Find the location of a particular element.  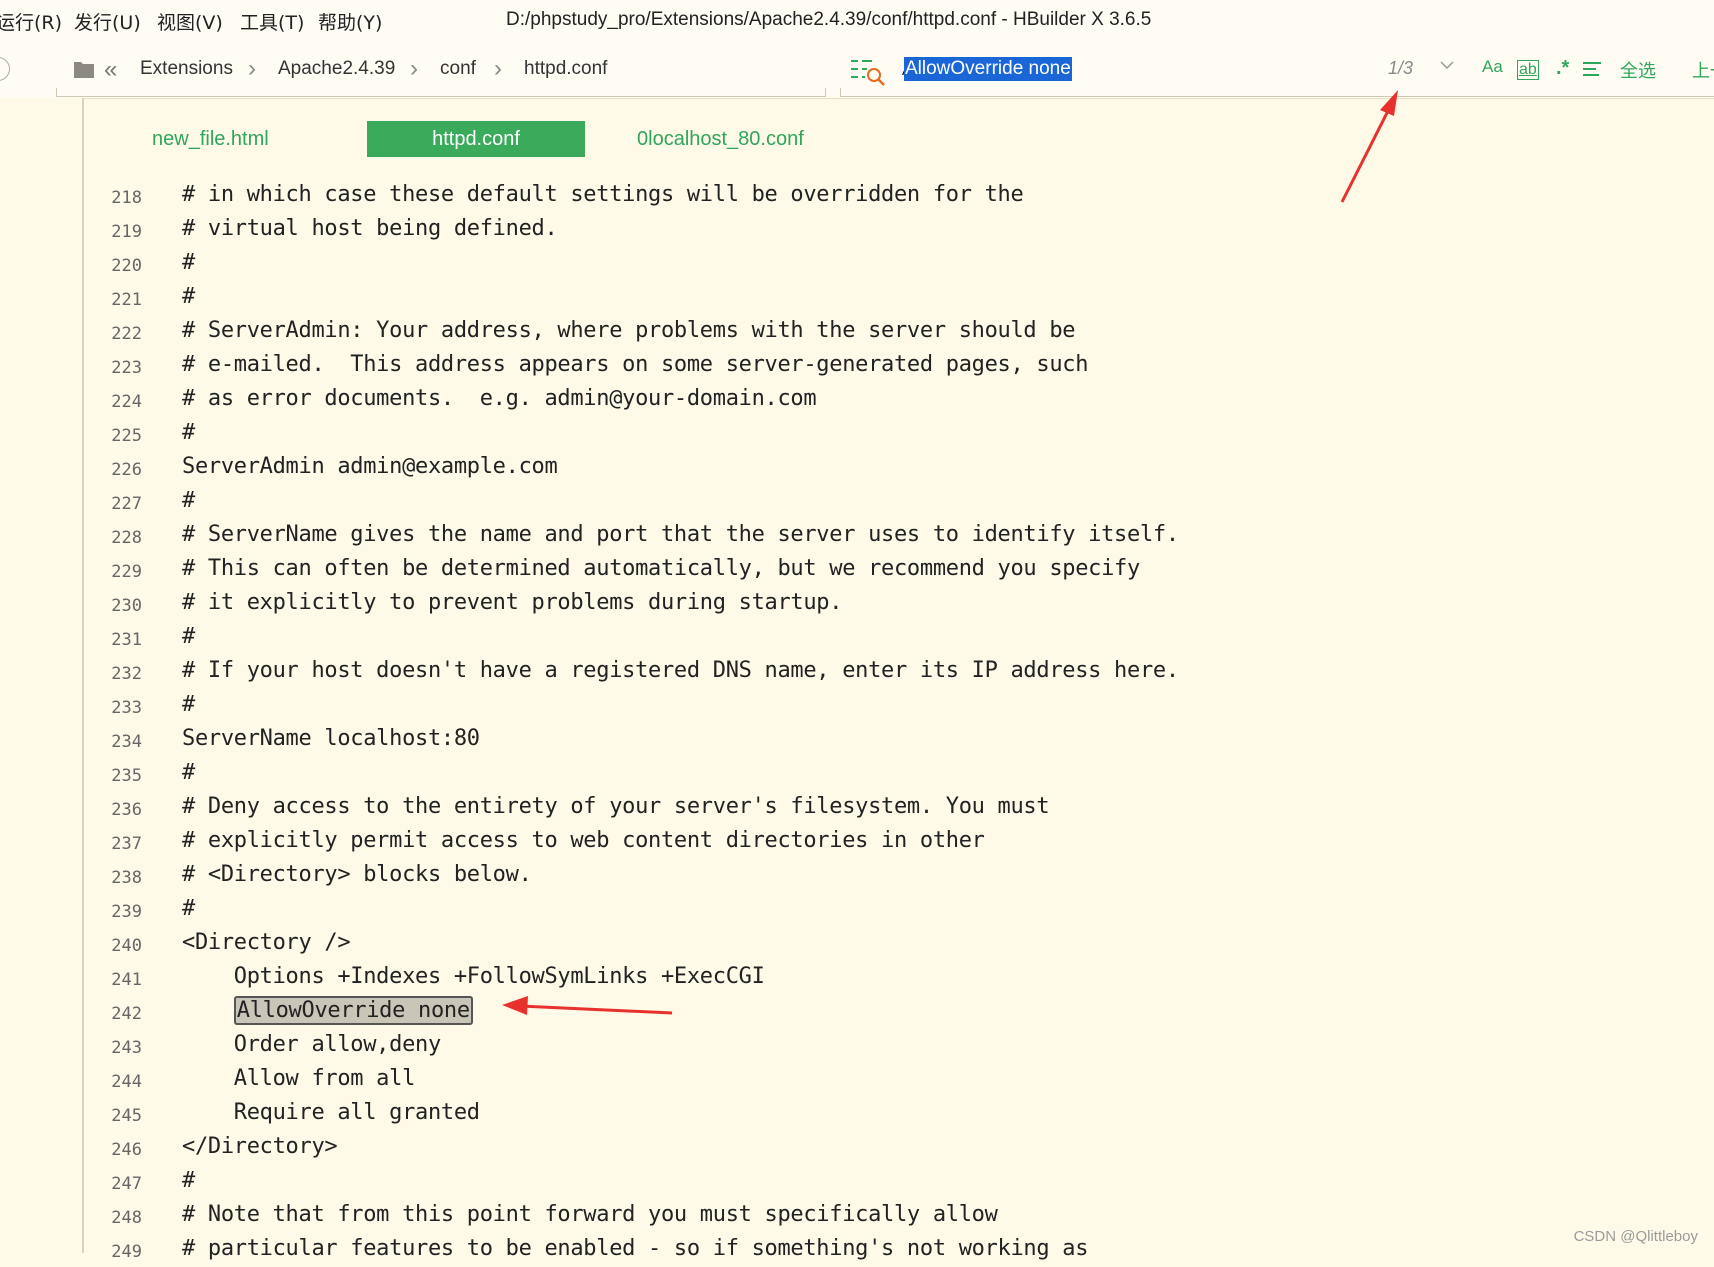

code-line: 221 # is located at coordinates (857, 298).